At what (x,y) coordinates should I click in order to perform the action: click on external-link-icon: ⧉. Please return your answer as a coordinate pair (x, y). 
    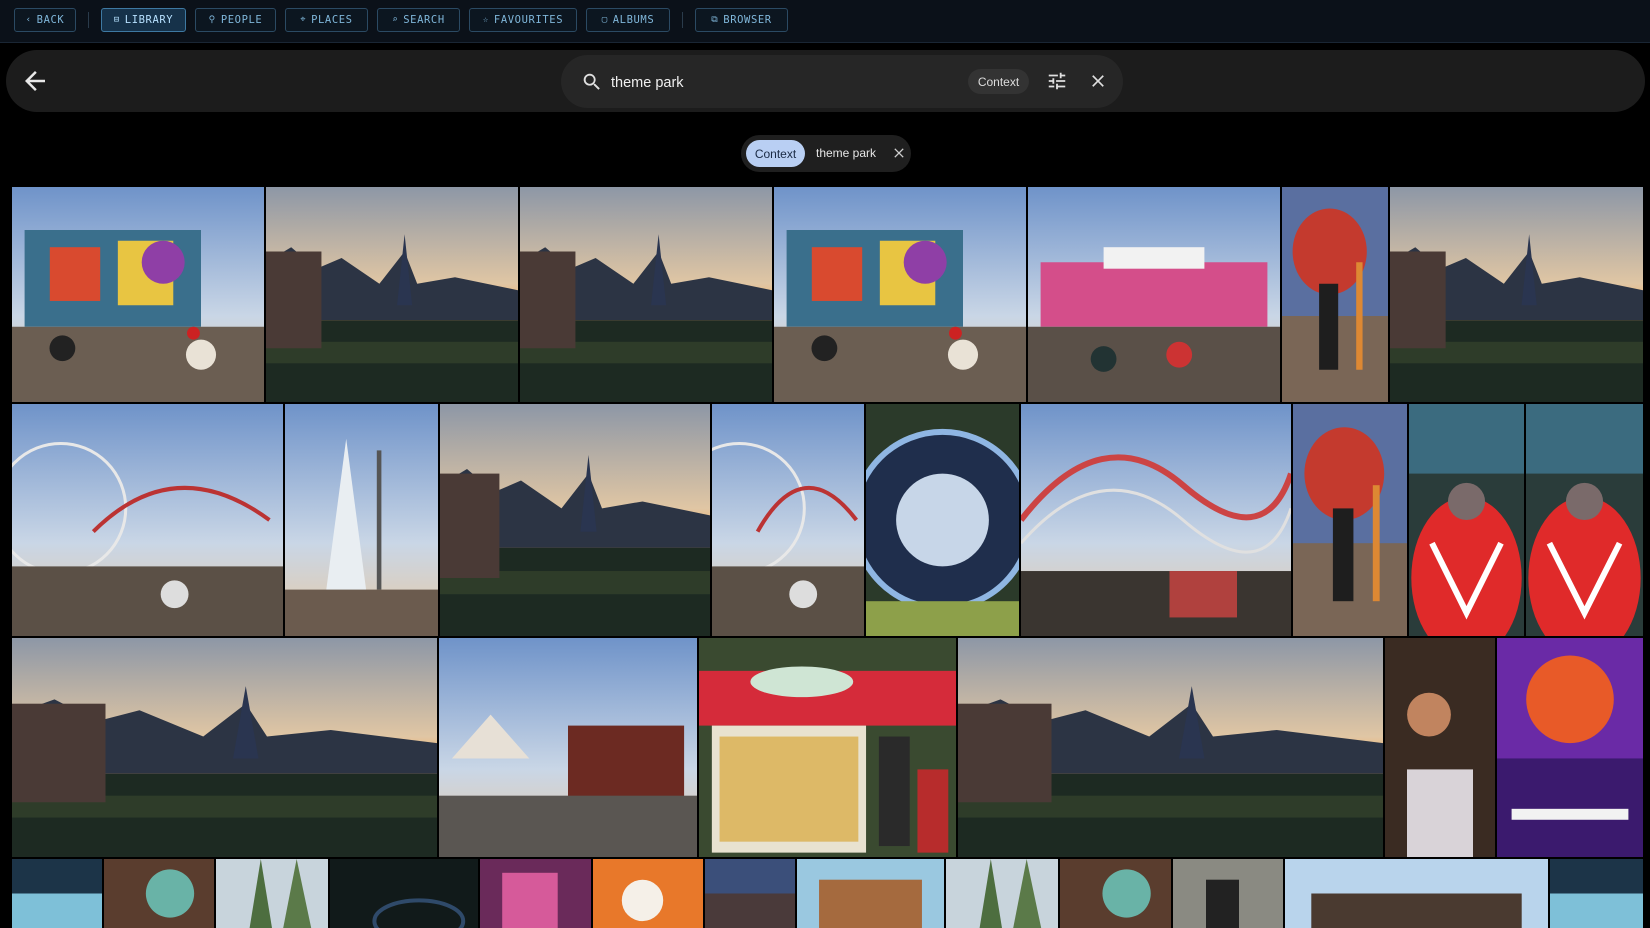
    Looking at the image, I should click on (715, 20).